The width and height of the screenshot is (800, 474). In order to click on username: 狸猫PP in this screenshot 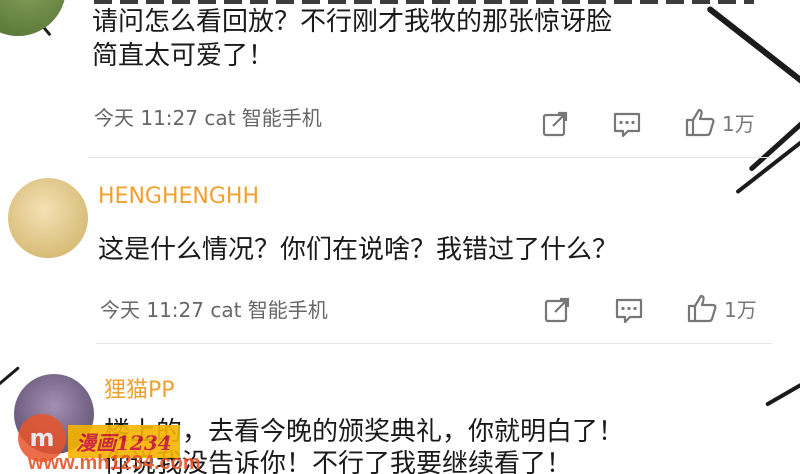, I will do `click(139, 388)`.